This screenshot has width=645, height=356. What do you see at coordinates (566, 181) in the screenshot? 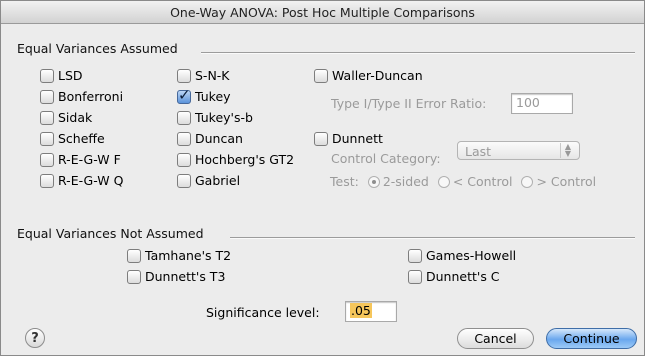
I see `radio-label: > Control` at bounding box center [566, 181].